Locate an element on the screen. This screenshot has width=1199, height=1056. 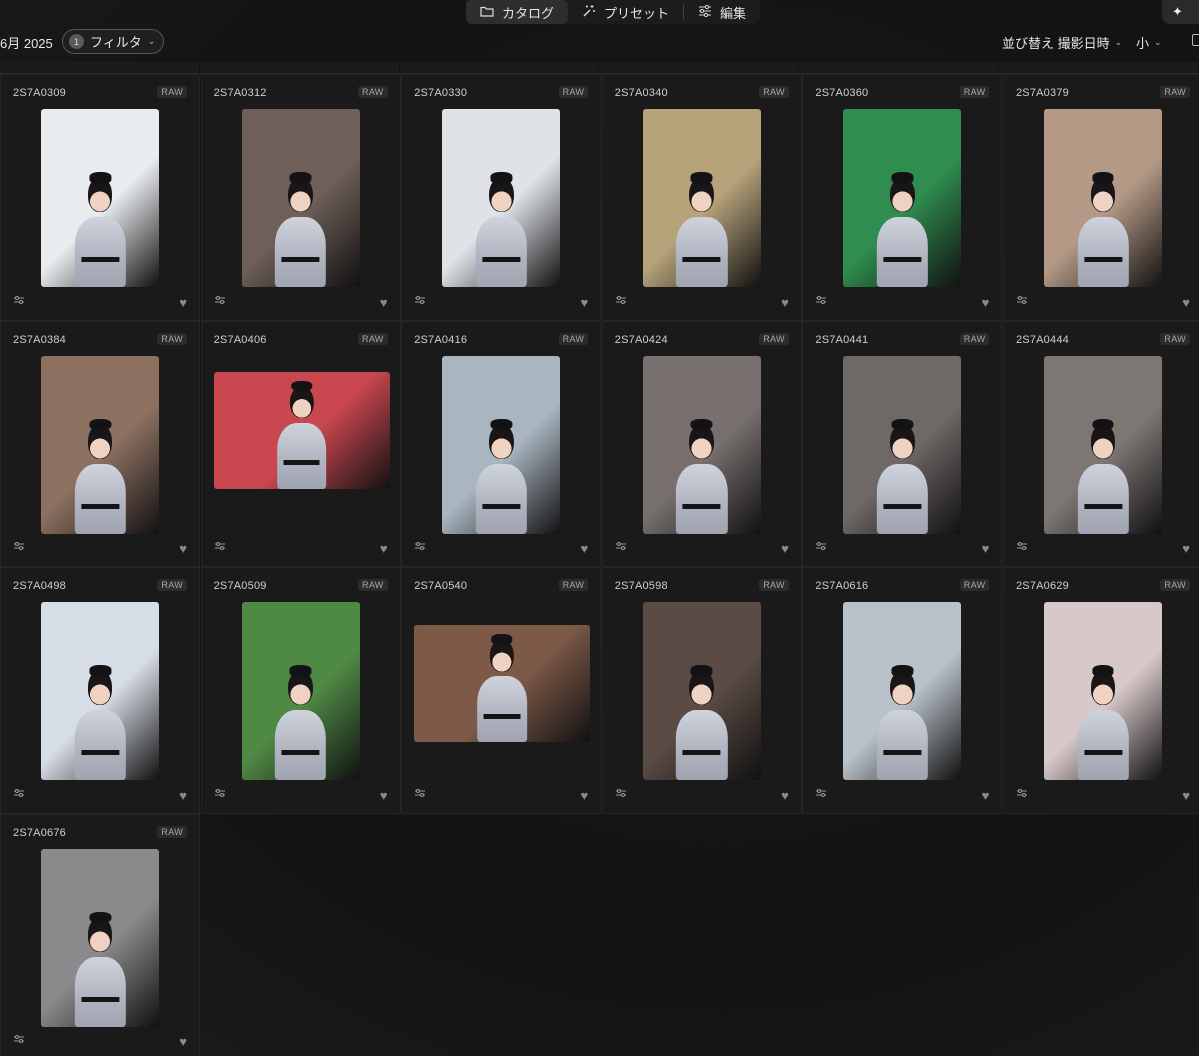
photo-card: 2S7A0424 RAW ♥ is located at coordinates (701, 443).